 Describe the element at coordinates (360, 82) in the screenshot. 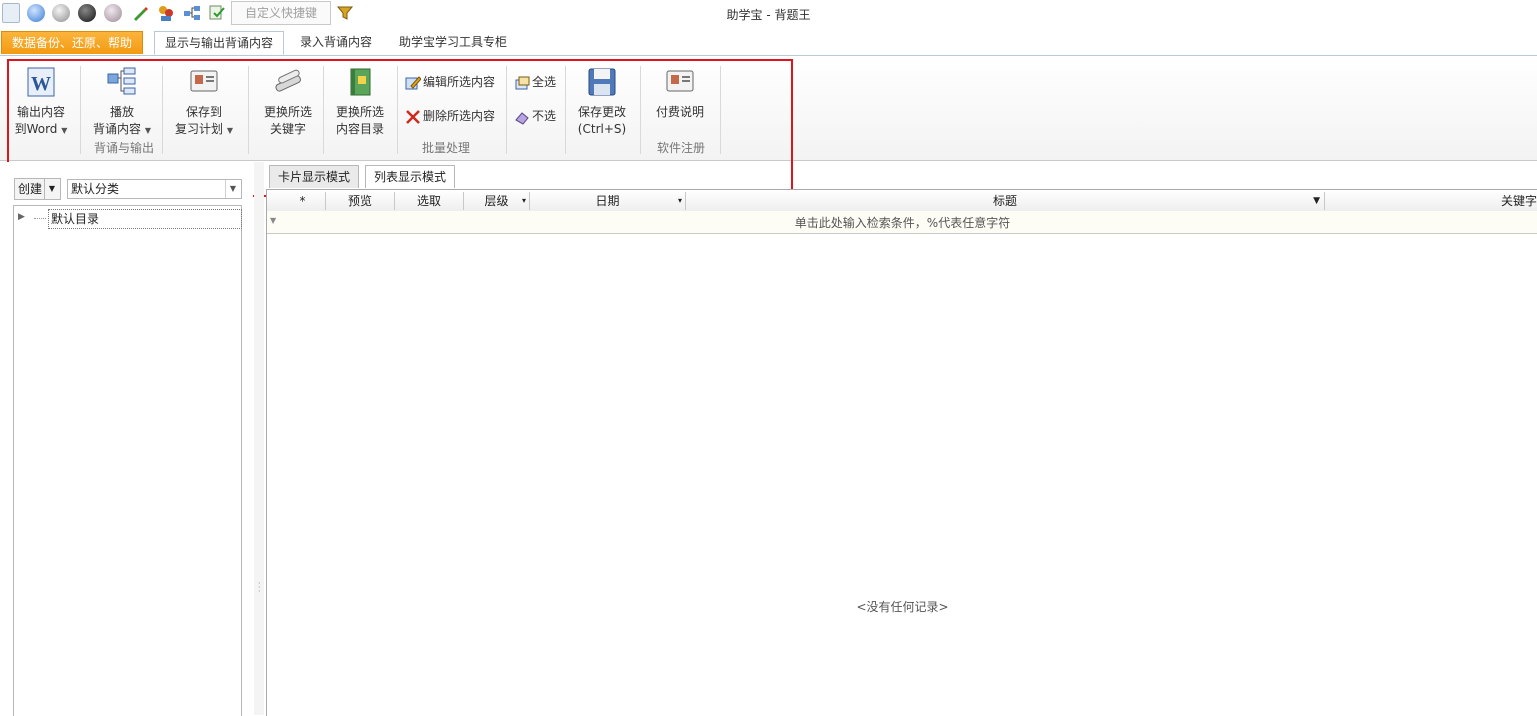

I see `green-book-icon` at that location.